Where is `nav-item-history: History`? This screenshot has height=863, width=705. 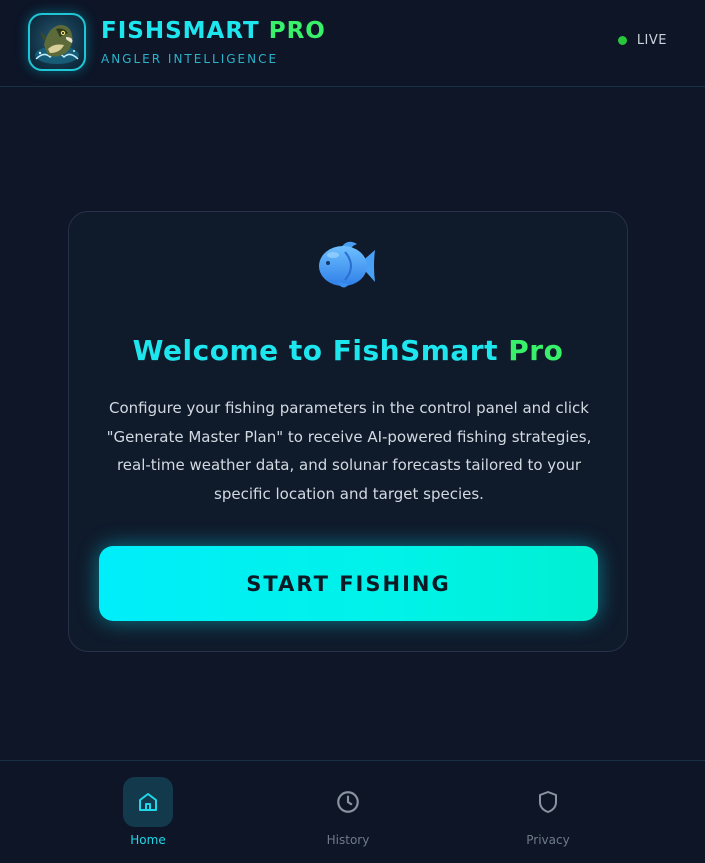 nav-item-history: History is located at coordinates (348, 812).